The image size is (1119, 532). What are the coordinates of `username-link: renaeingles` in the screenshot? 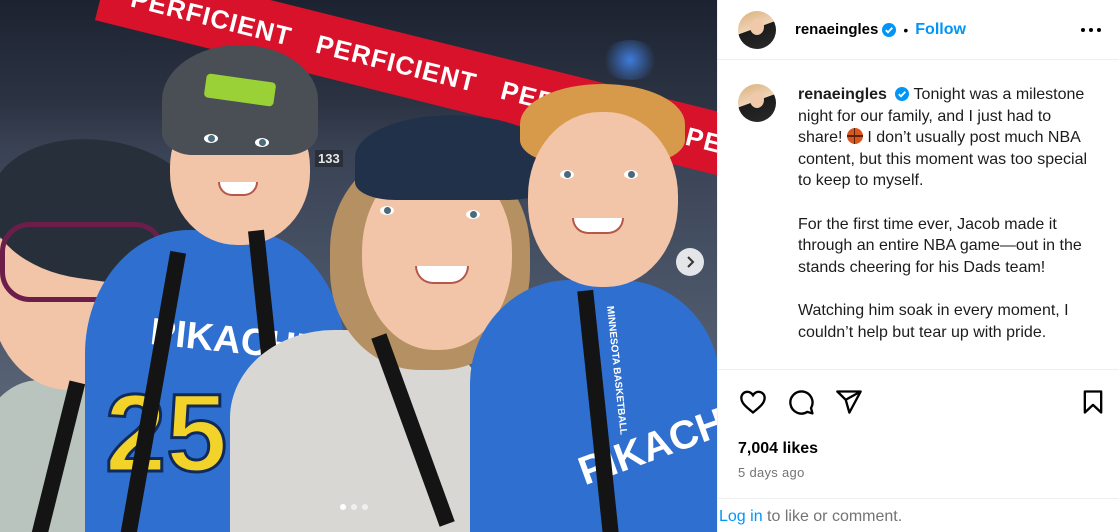 It's located at (836, 29).